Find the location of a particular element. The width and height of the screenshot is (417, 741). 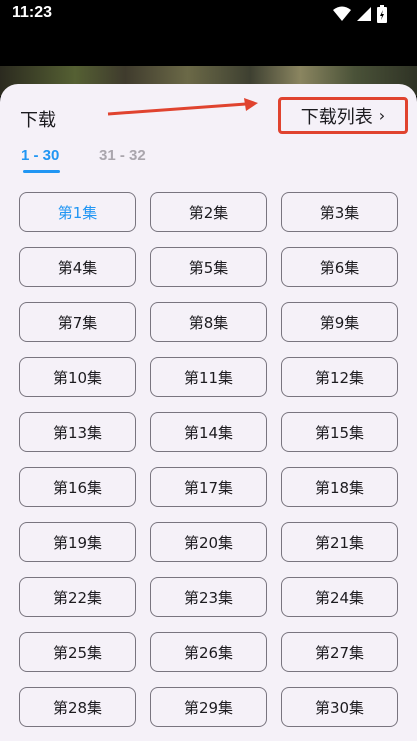

download-list-button: 下载列表 › is located at coordinates (343, 115).